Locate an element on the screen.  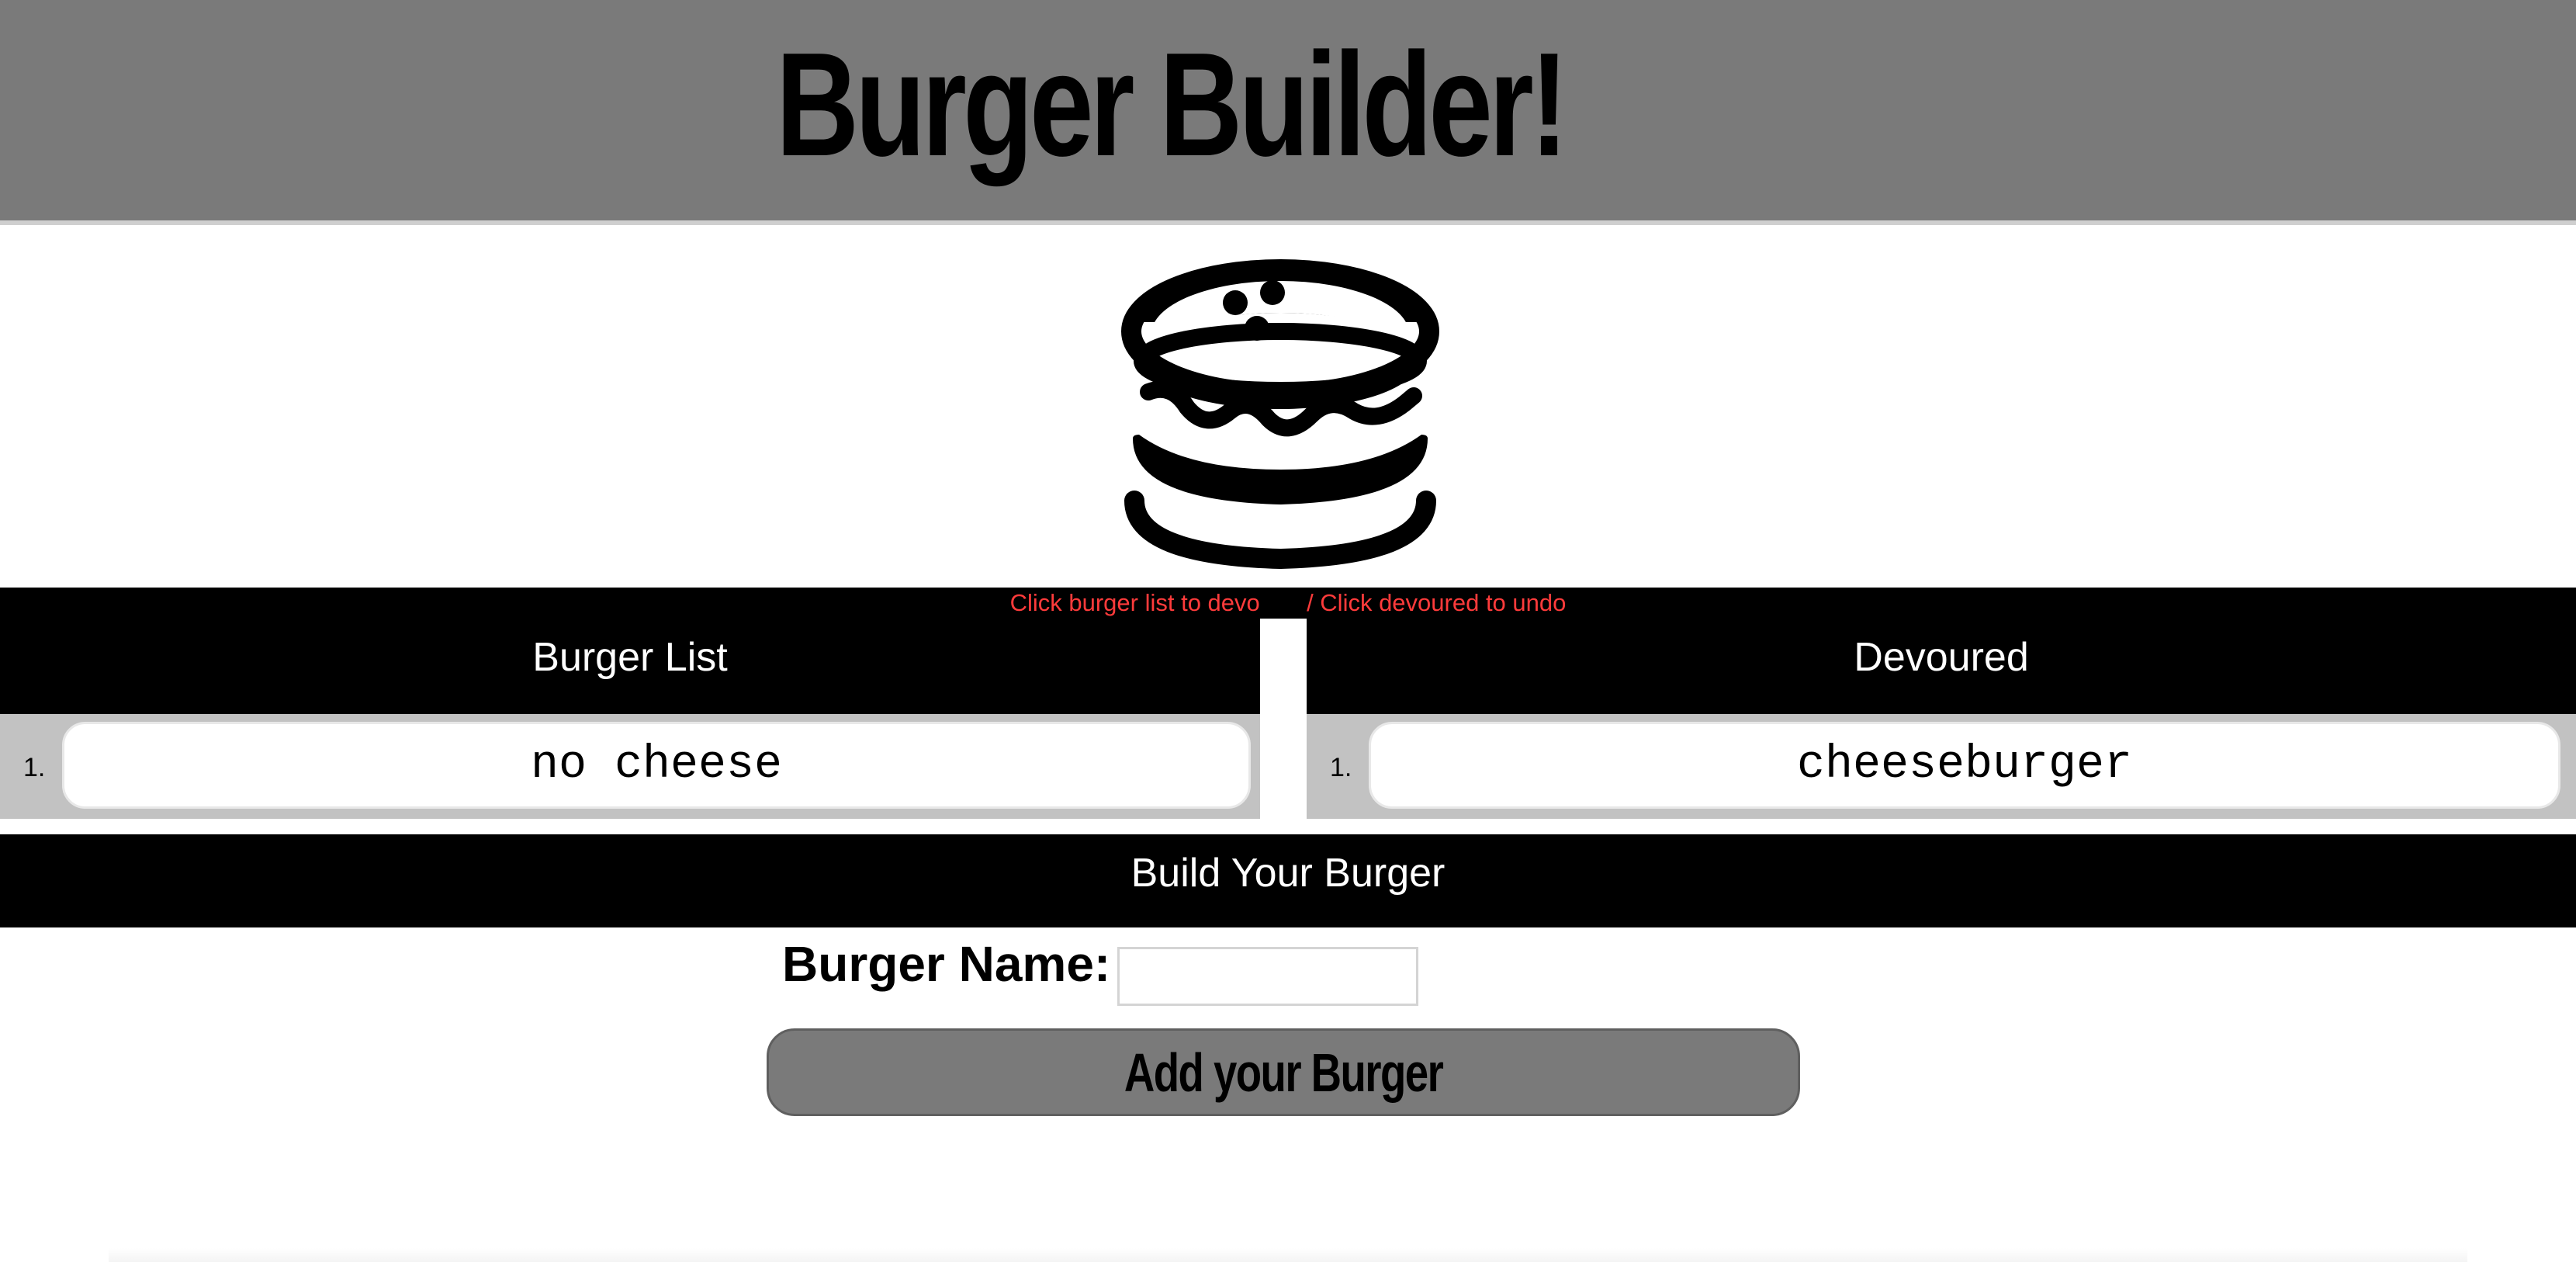
page-title: Burger Builder! is located at coordinates (1172, 105).